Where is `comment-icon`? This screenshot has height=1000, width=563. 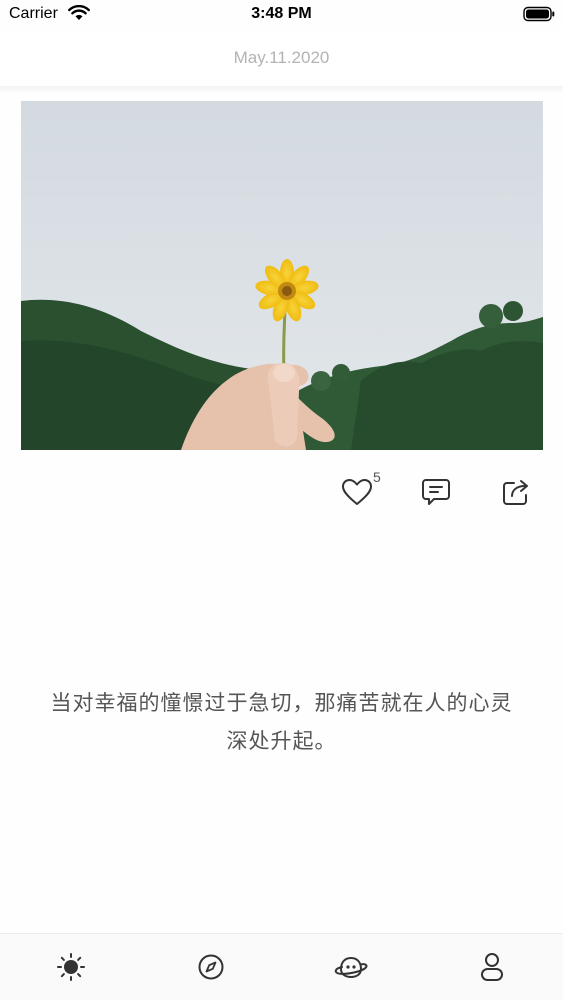
comment-icon is located at coordinates (436, 492).